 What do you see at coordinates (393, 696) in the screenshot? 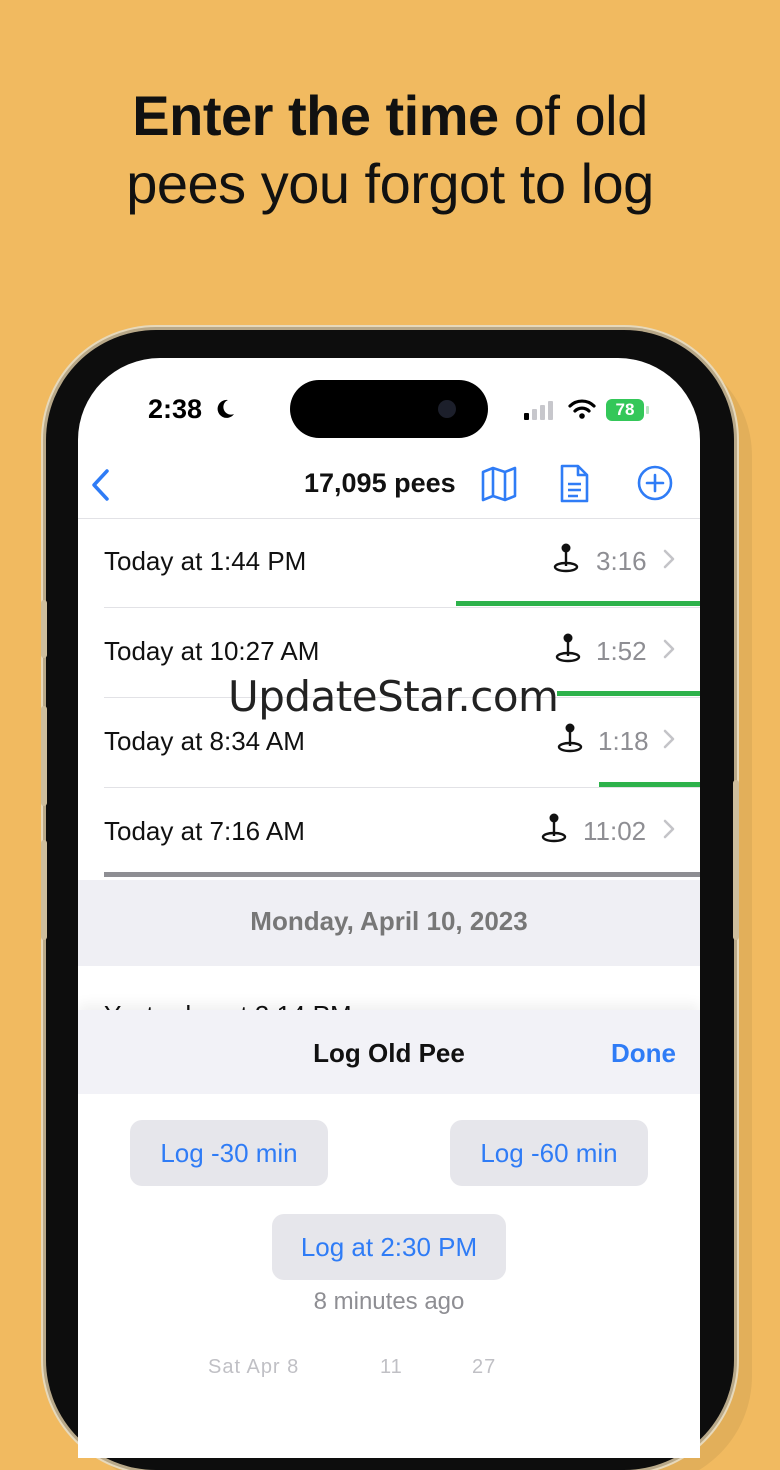
I see `watermark: UpdateStar.com` at bounding box center [393, 696].